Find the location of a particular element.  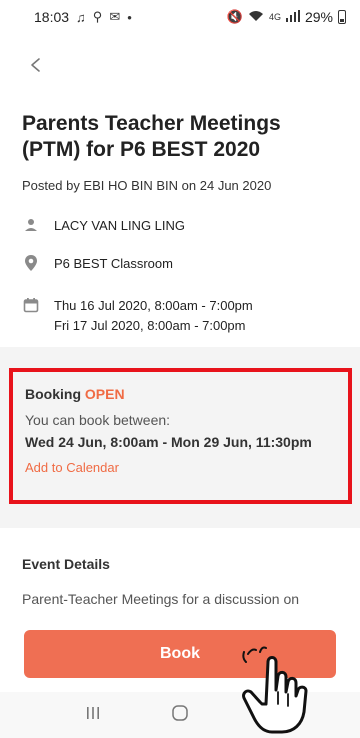

battery-icon is located at coordinates (342, 17).